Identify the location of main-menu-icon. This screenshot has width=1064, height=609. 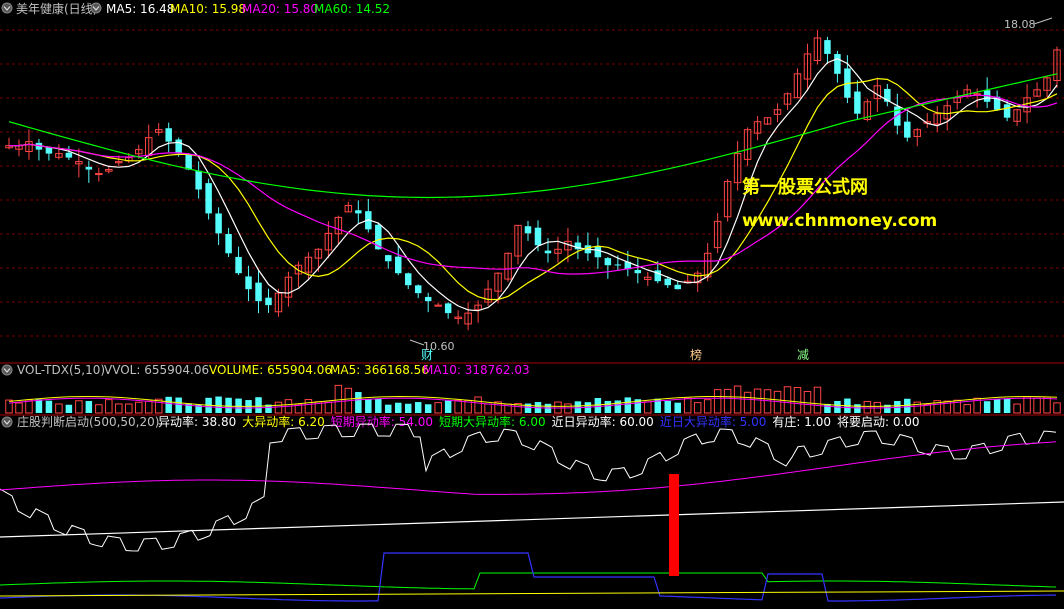
(7, 8).